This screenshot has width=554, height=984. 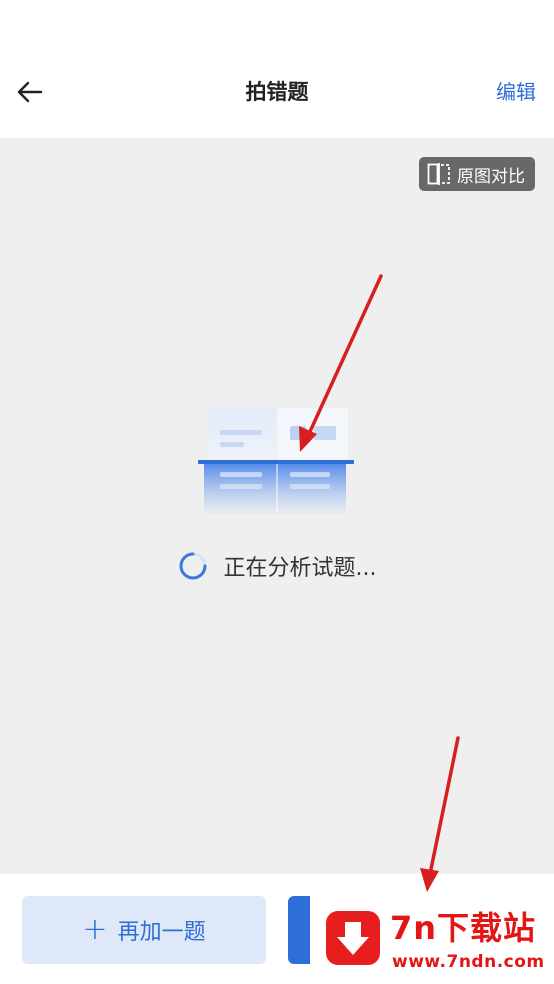 What do you see at coordinates (161, 932) in the screenshot?
I see `add-button-label: 再加一题` at bounding box center [161, 932].